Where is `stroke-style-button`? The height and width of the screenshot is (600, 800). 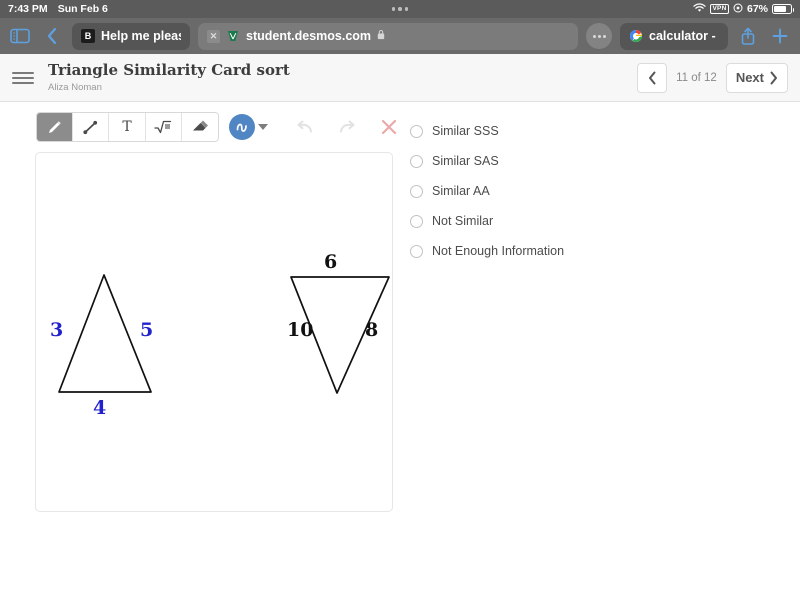
stroke-style-button is located at coordinates (248, 127).